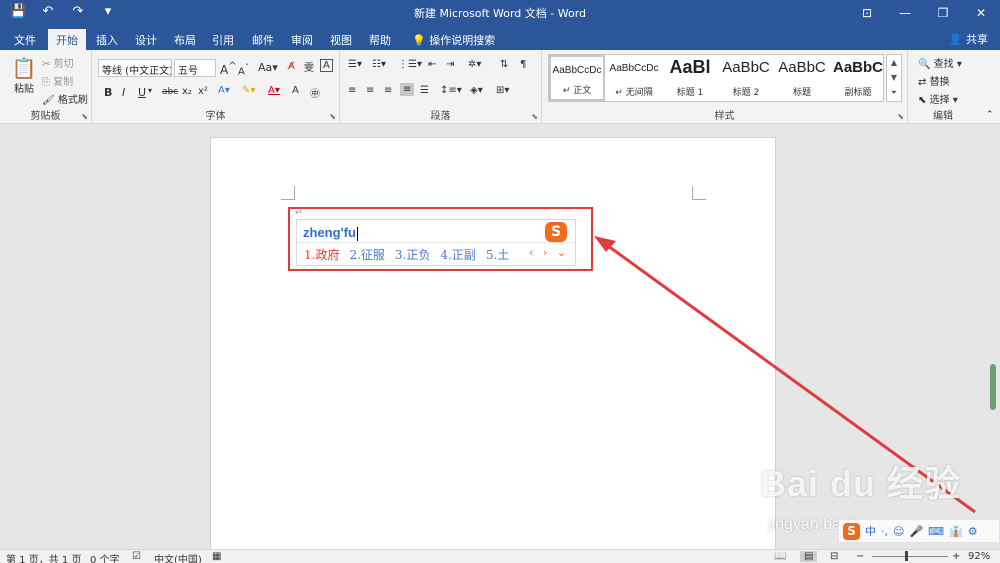 This screenshot has width=1000, height=563. Describe the element at coordinates (860, 556) in the screenshot. I see `zoom-out-icon: −` at that location.